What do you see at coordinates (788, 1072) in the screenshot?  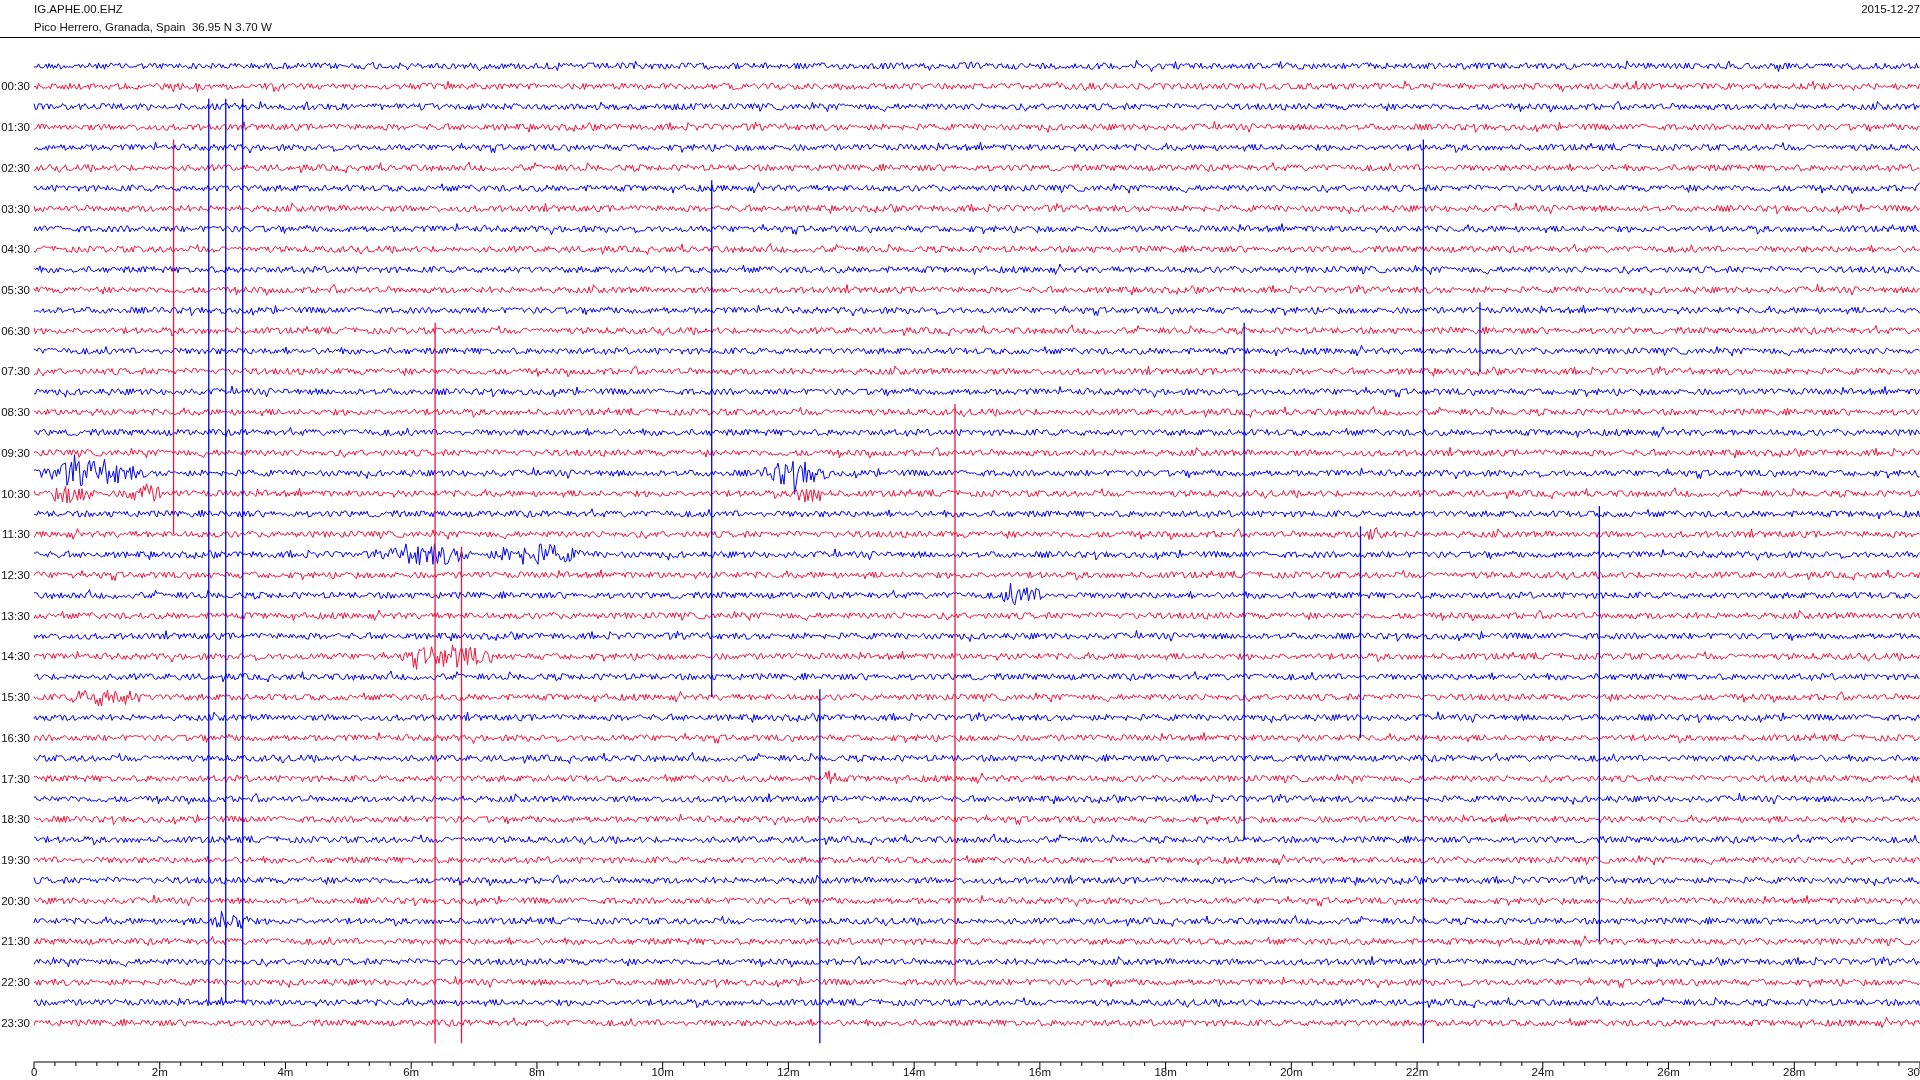 I see `axis-tick-label: 12m` at bounding box center [788, 1072].